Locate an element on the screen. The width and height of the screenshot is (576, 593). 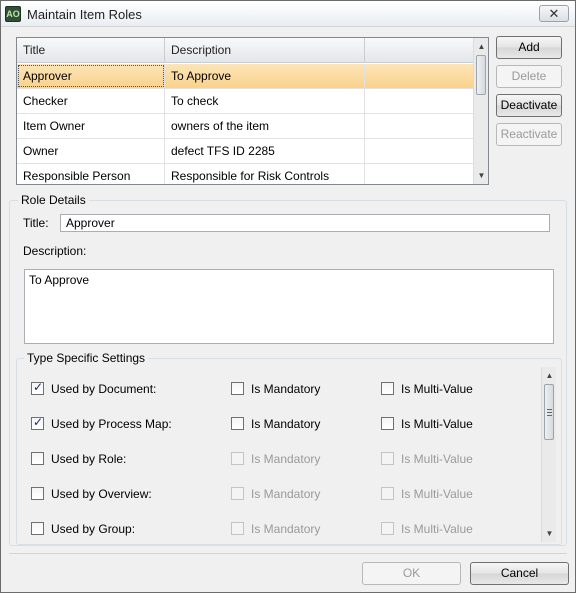
document-mandatory-checkbox is located at coordinates (237, 388).